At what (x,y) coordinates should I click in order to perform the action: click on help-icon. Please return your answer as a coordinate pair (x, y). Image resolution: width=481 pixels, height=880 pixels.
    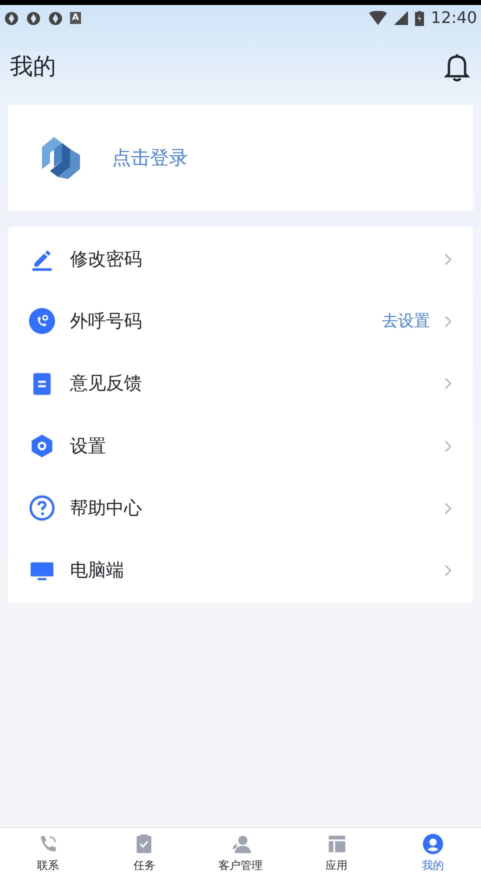
    Looking at the image, I should click on (42, 508).